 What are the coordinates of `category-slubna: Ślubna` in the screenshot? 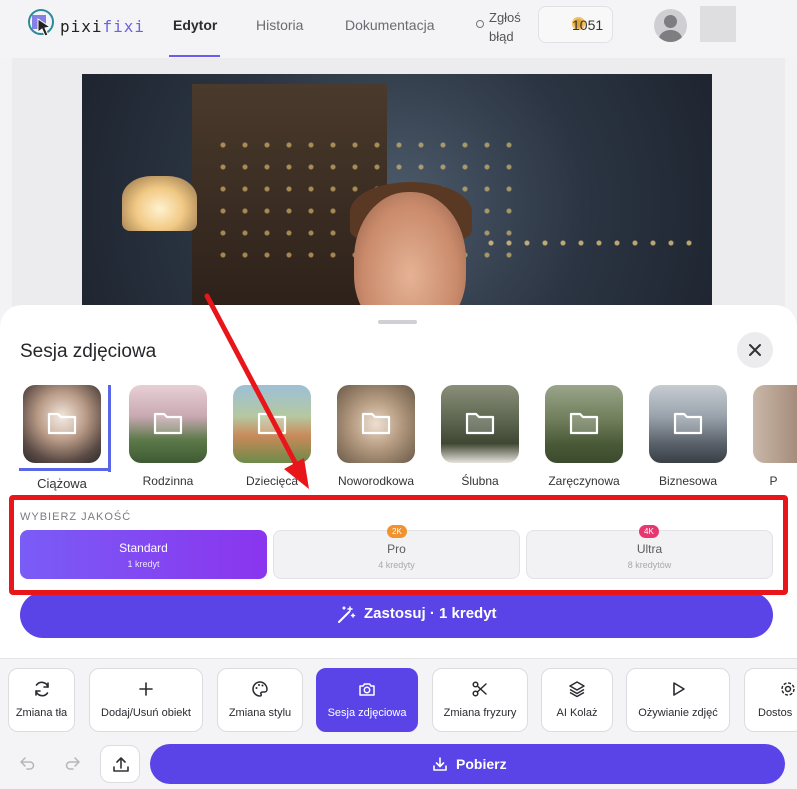 It's located at (480, 436).